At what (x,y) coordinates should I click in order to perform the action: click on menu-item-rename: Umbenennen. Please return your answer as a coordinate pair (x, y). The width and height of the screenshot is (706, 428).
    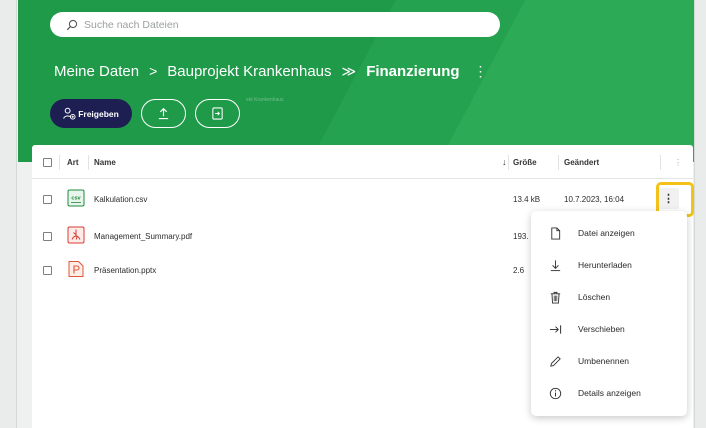
    Looking at the image, I should click on (609, 361).